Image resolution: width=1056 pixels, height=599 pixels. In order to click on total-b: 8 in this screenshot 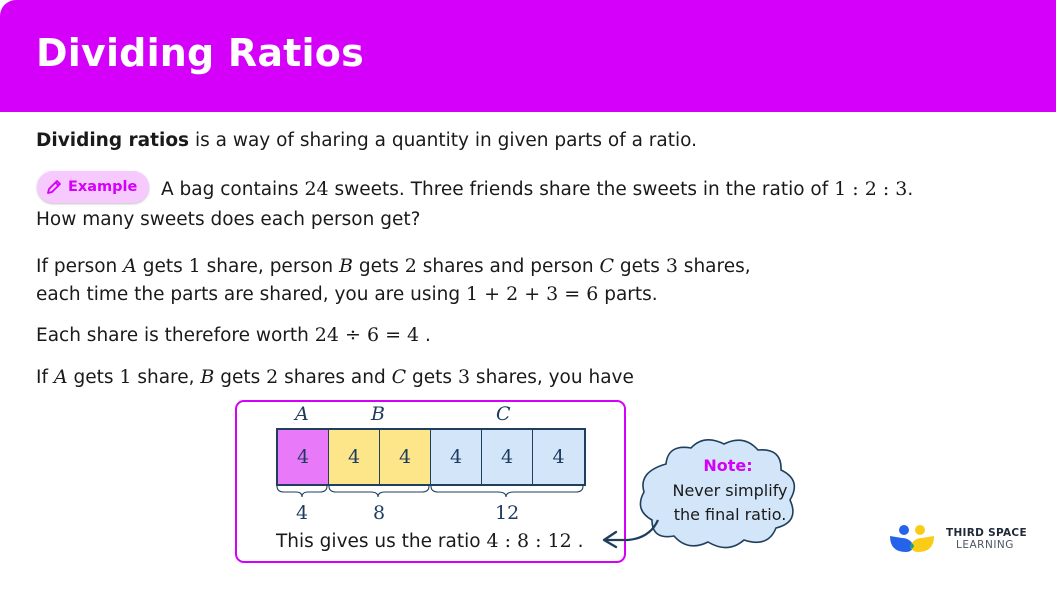, I will do `click(379, 513)`.